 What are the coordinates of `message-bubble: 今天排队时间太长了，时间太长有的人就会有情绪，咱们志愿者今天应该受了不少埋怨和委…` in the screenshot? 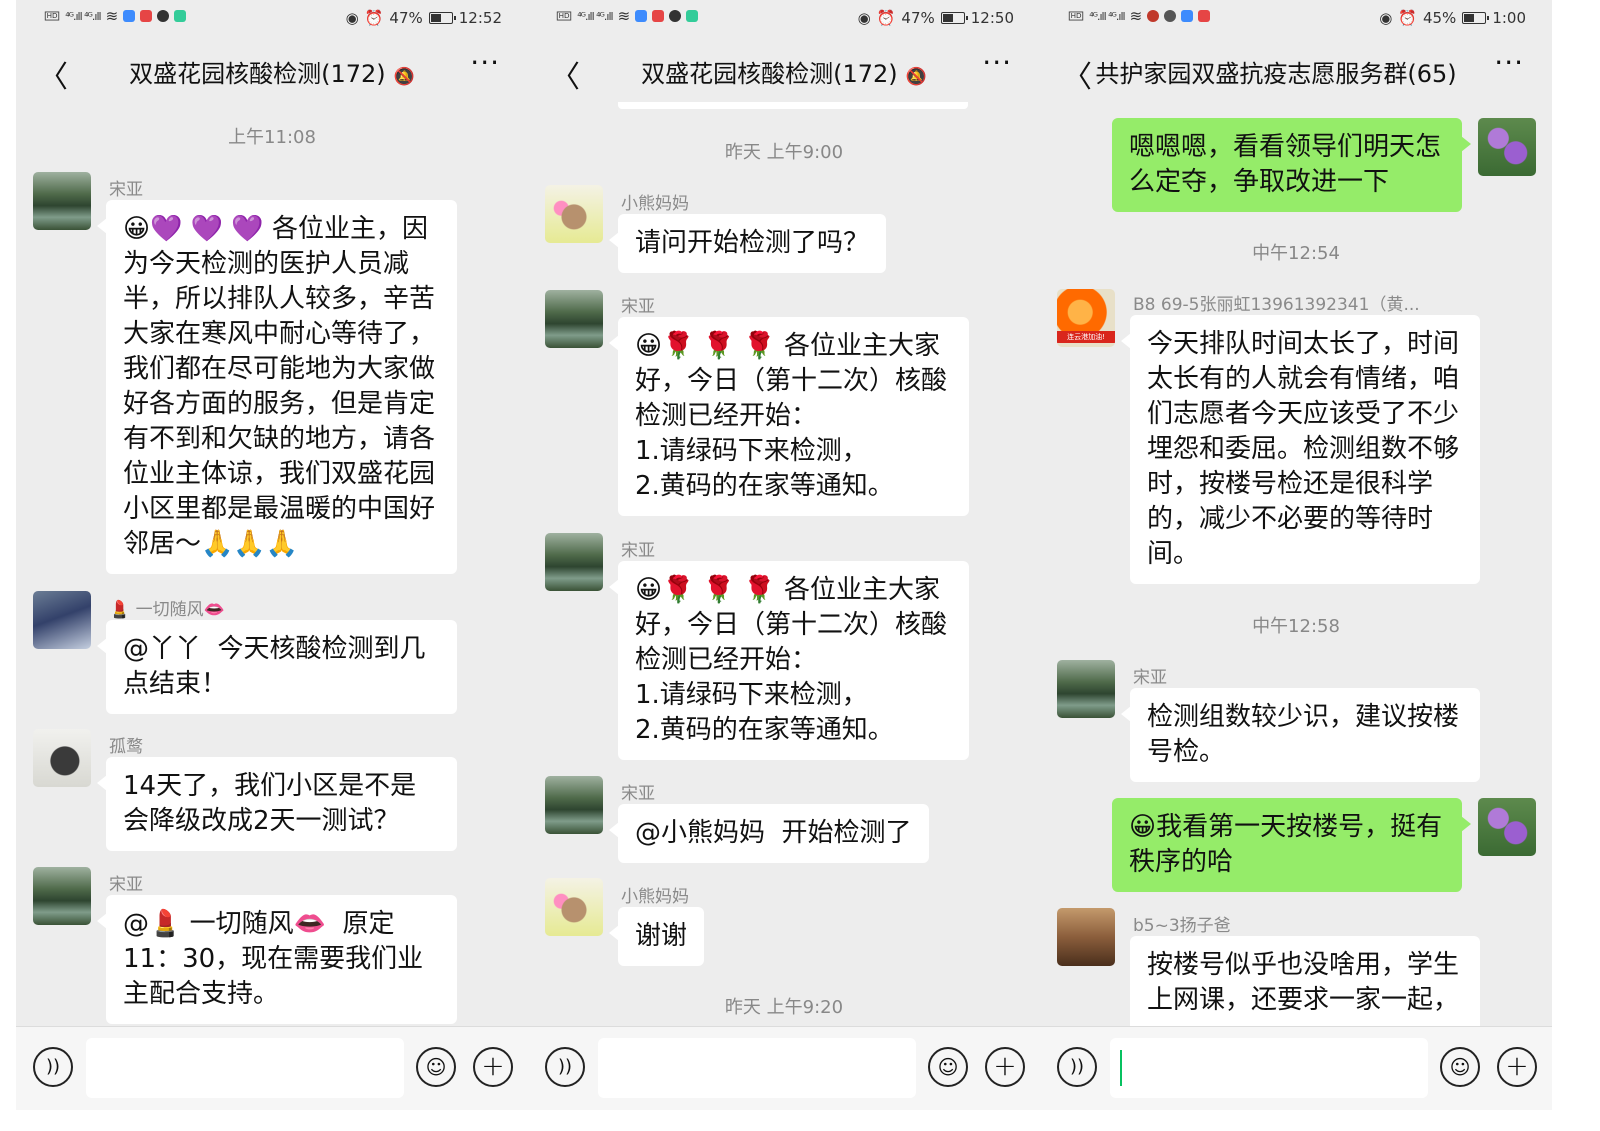 It's located at (1300, 449).